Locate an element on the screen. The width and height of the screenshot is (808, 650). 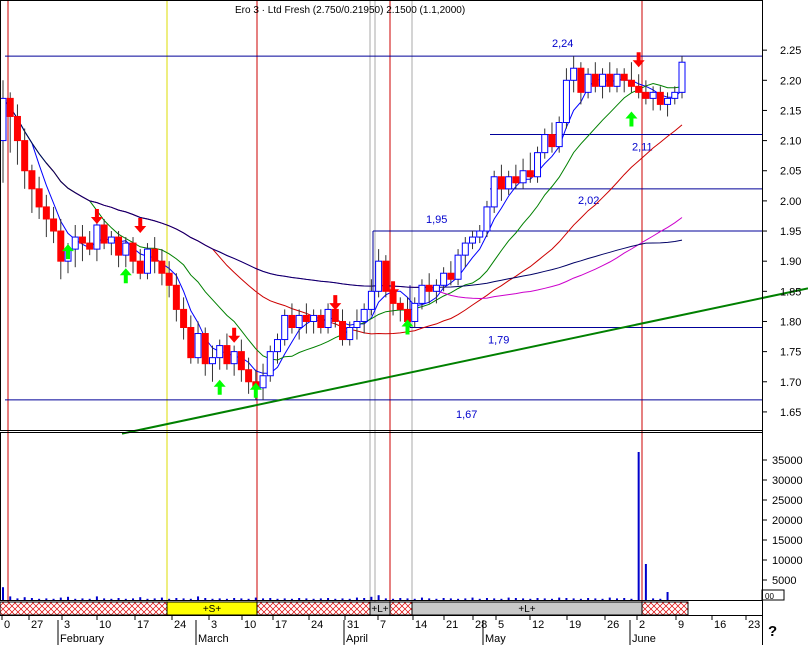
date-tick-label: 31 is located at coordinates (353, 625).